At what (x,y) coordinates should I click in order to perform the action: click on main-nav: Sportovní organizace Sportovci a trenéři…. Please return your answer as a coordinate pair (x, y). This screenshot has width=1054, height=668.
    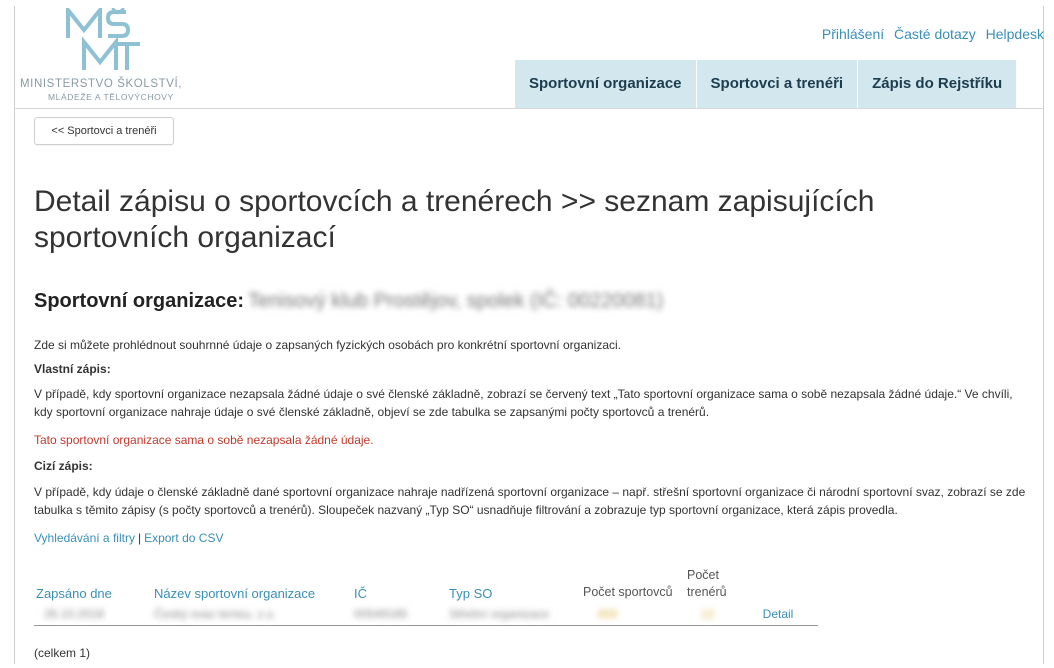
    Looking at the image, I should click on (766, 84).